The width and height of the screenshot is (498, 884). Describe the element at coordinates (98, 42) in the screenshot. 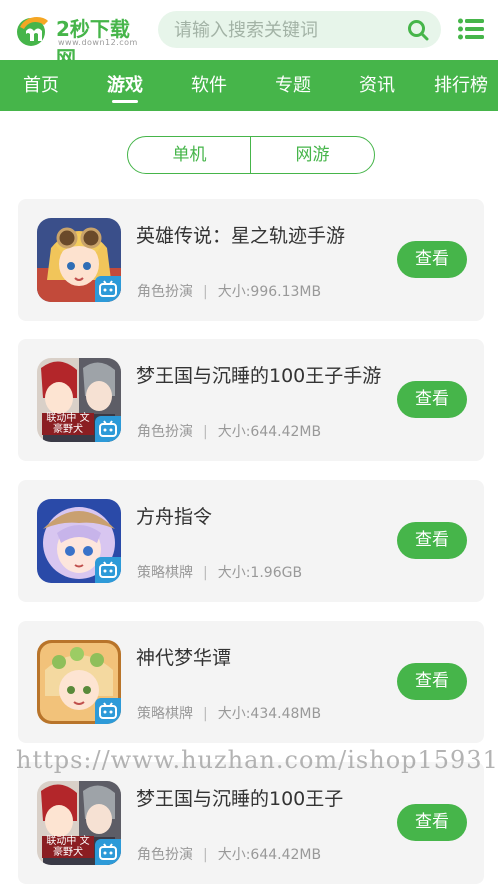

I see `logo-url: www.down12.com` at that location.